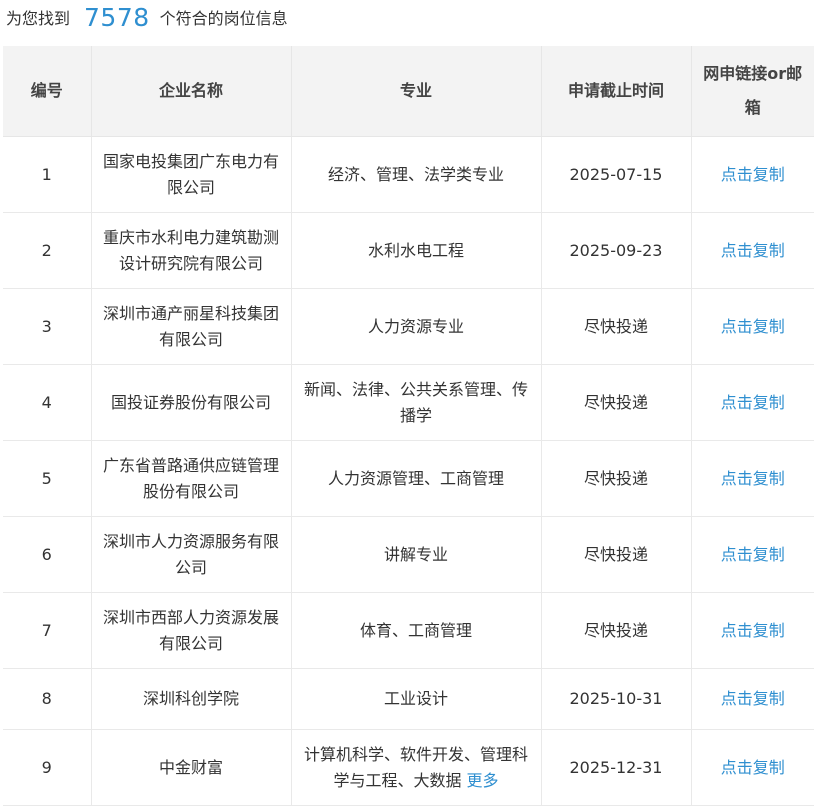 This screenshot has height=806, width=814. I want to click on row-company: 深圳科创学院, so click(191, 699).